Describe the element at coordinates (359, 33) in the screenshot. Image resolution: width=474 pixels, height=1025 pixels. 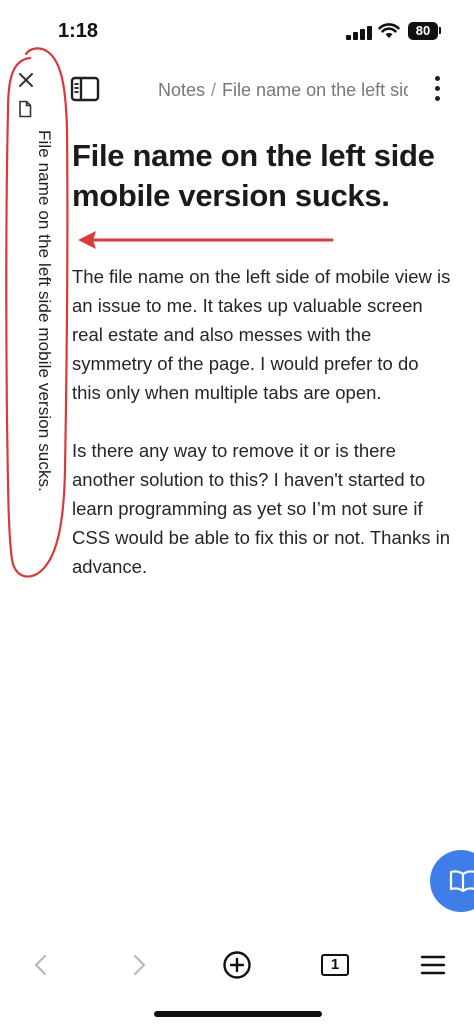
I see `cellular-signal-icon` at that location.